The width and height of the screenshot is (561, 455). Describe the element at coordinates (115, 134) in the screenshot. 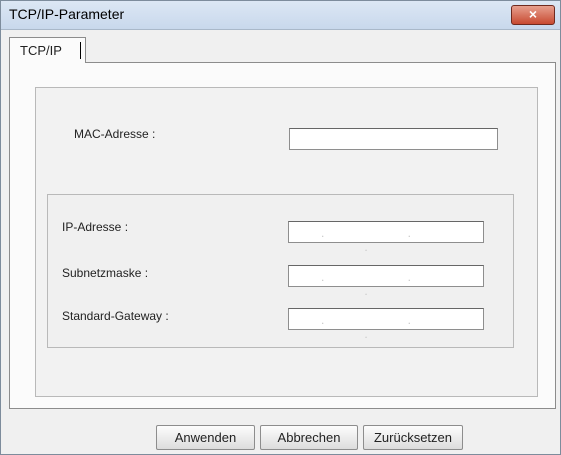

I see `mac-address-label: MAC-Adresse :` at that location.